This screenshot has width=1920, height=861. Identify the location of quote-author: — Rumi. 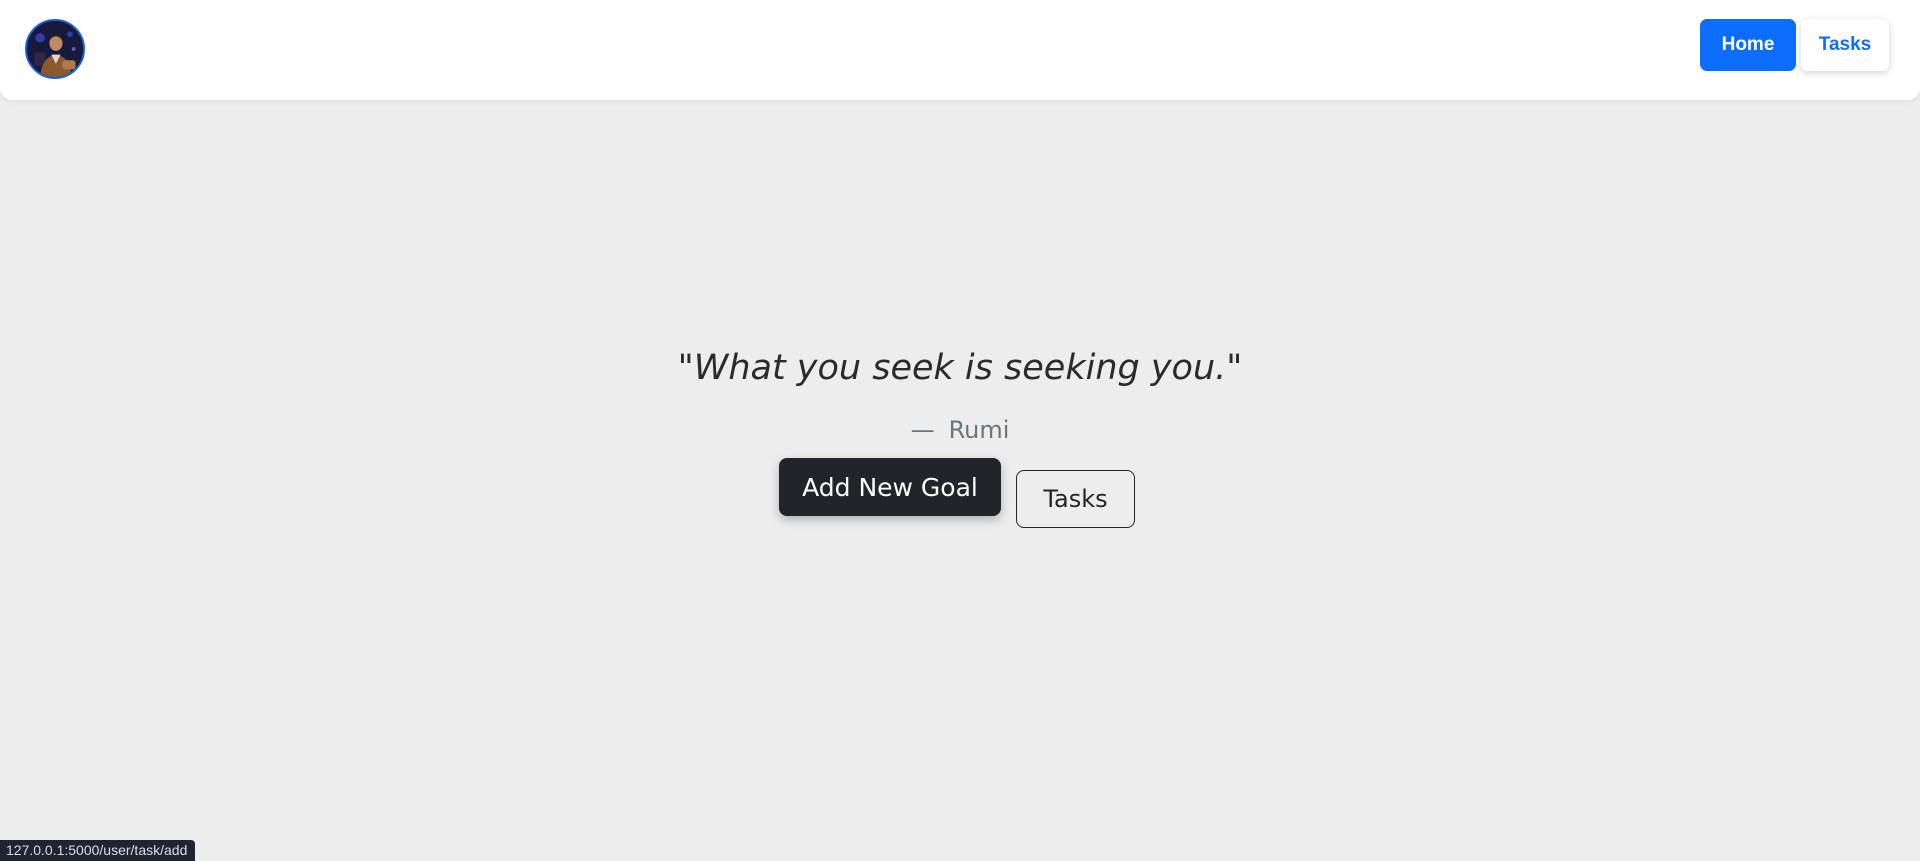
(960, 430).